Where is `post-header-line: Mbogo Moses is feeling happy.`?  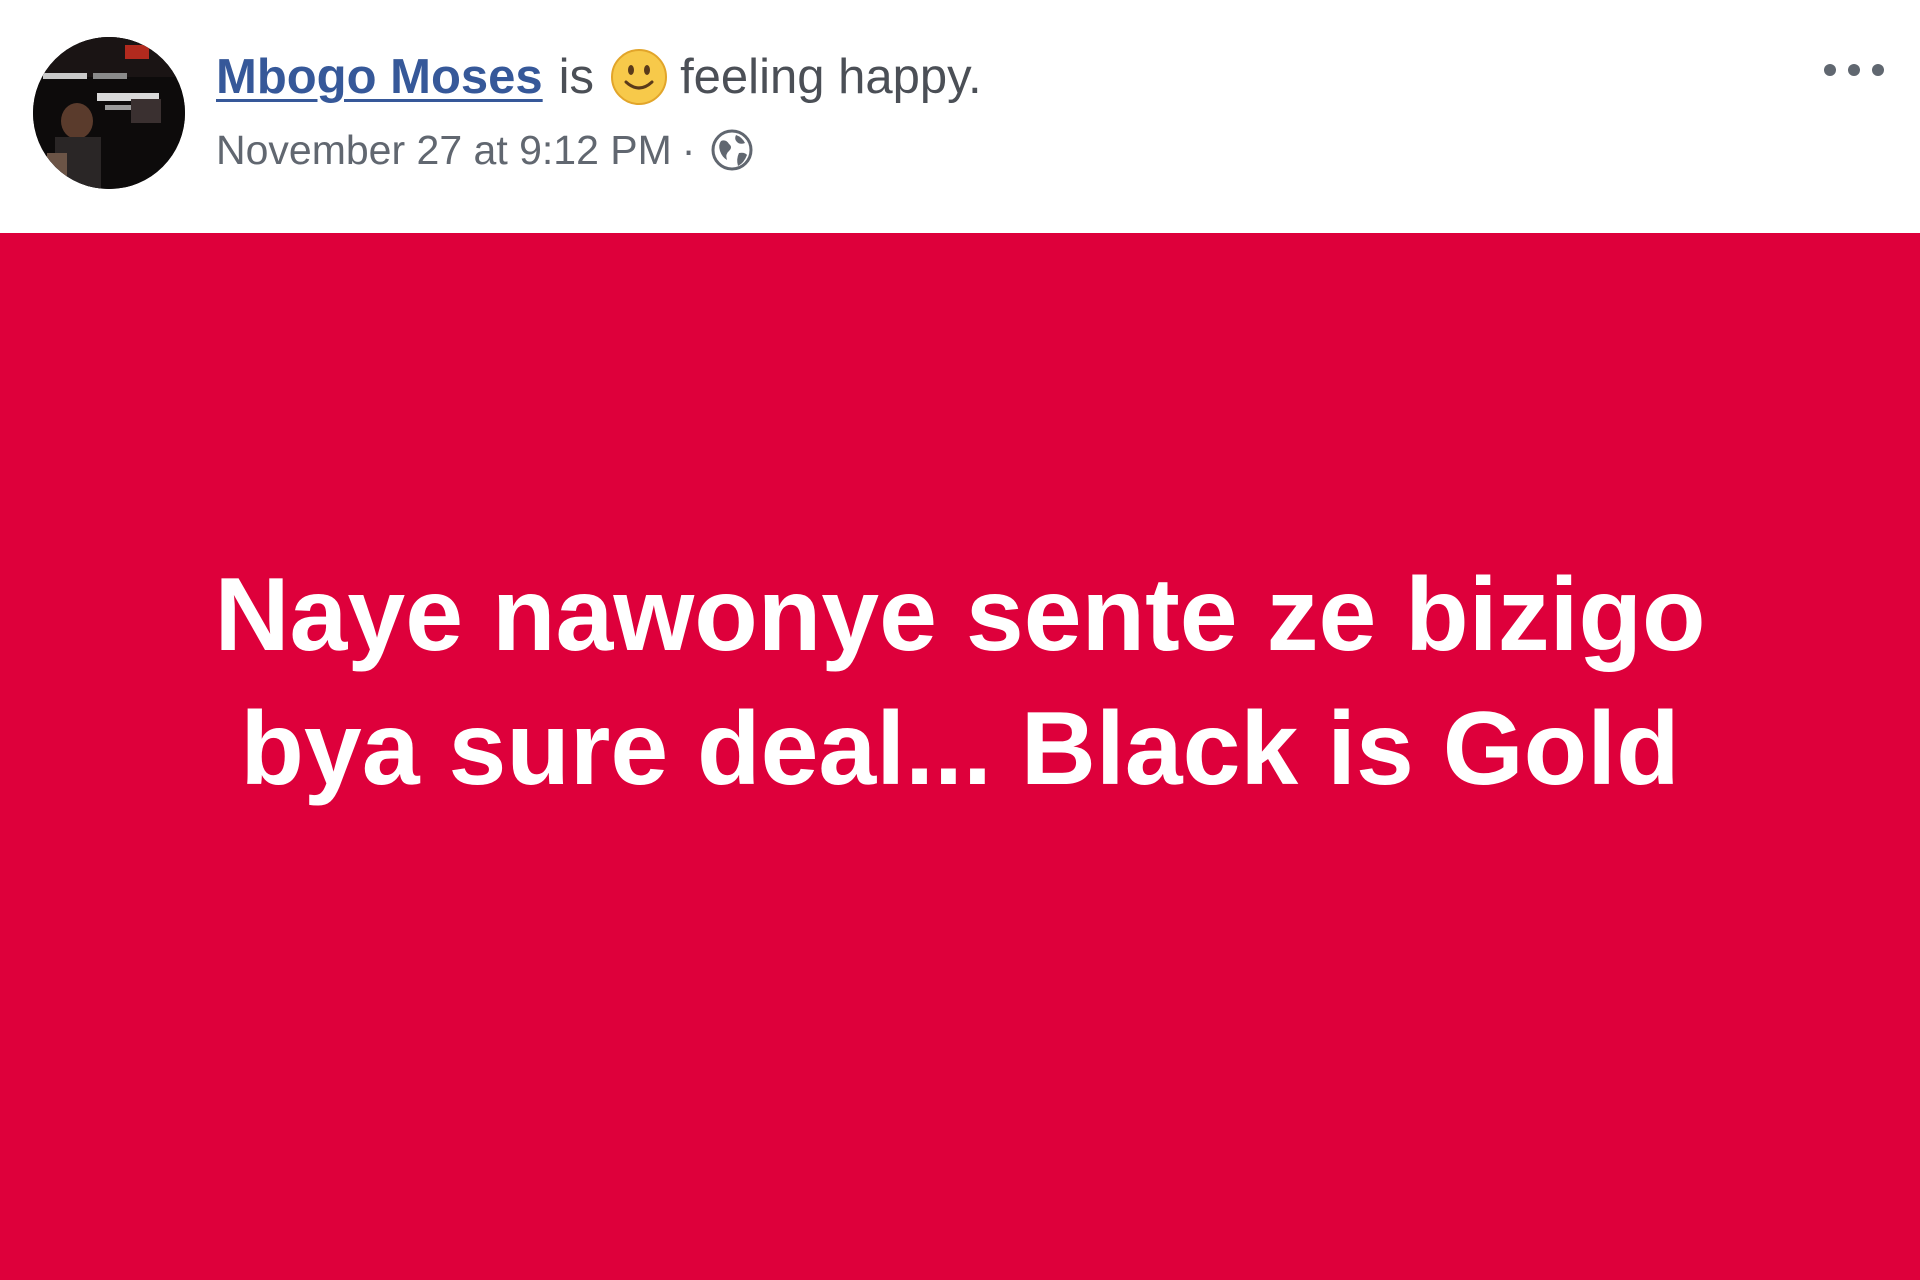
post-header-line: Mbogo Moses is feeling happy. is located at coordinates (599, 77).